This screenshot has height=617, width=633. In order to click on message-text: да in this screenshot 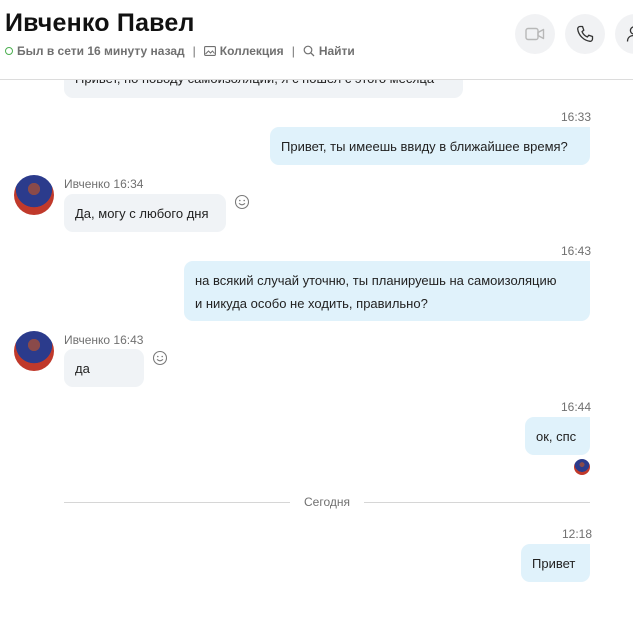, I will do `click(82, 368)`.